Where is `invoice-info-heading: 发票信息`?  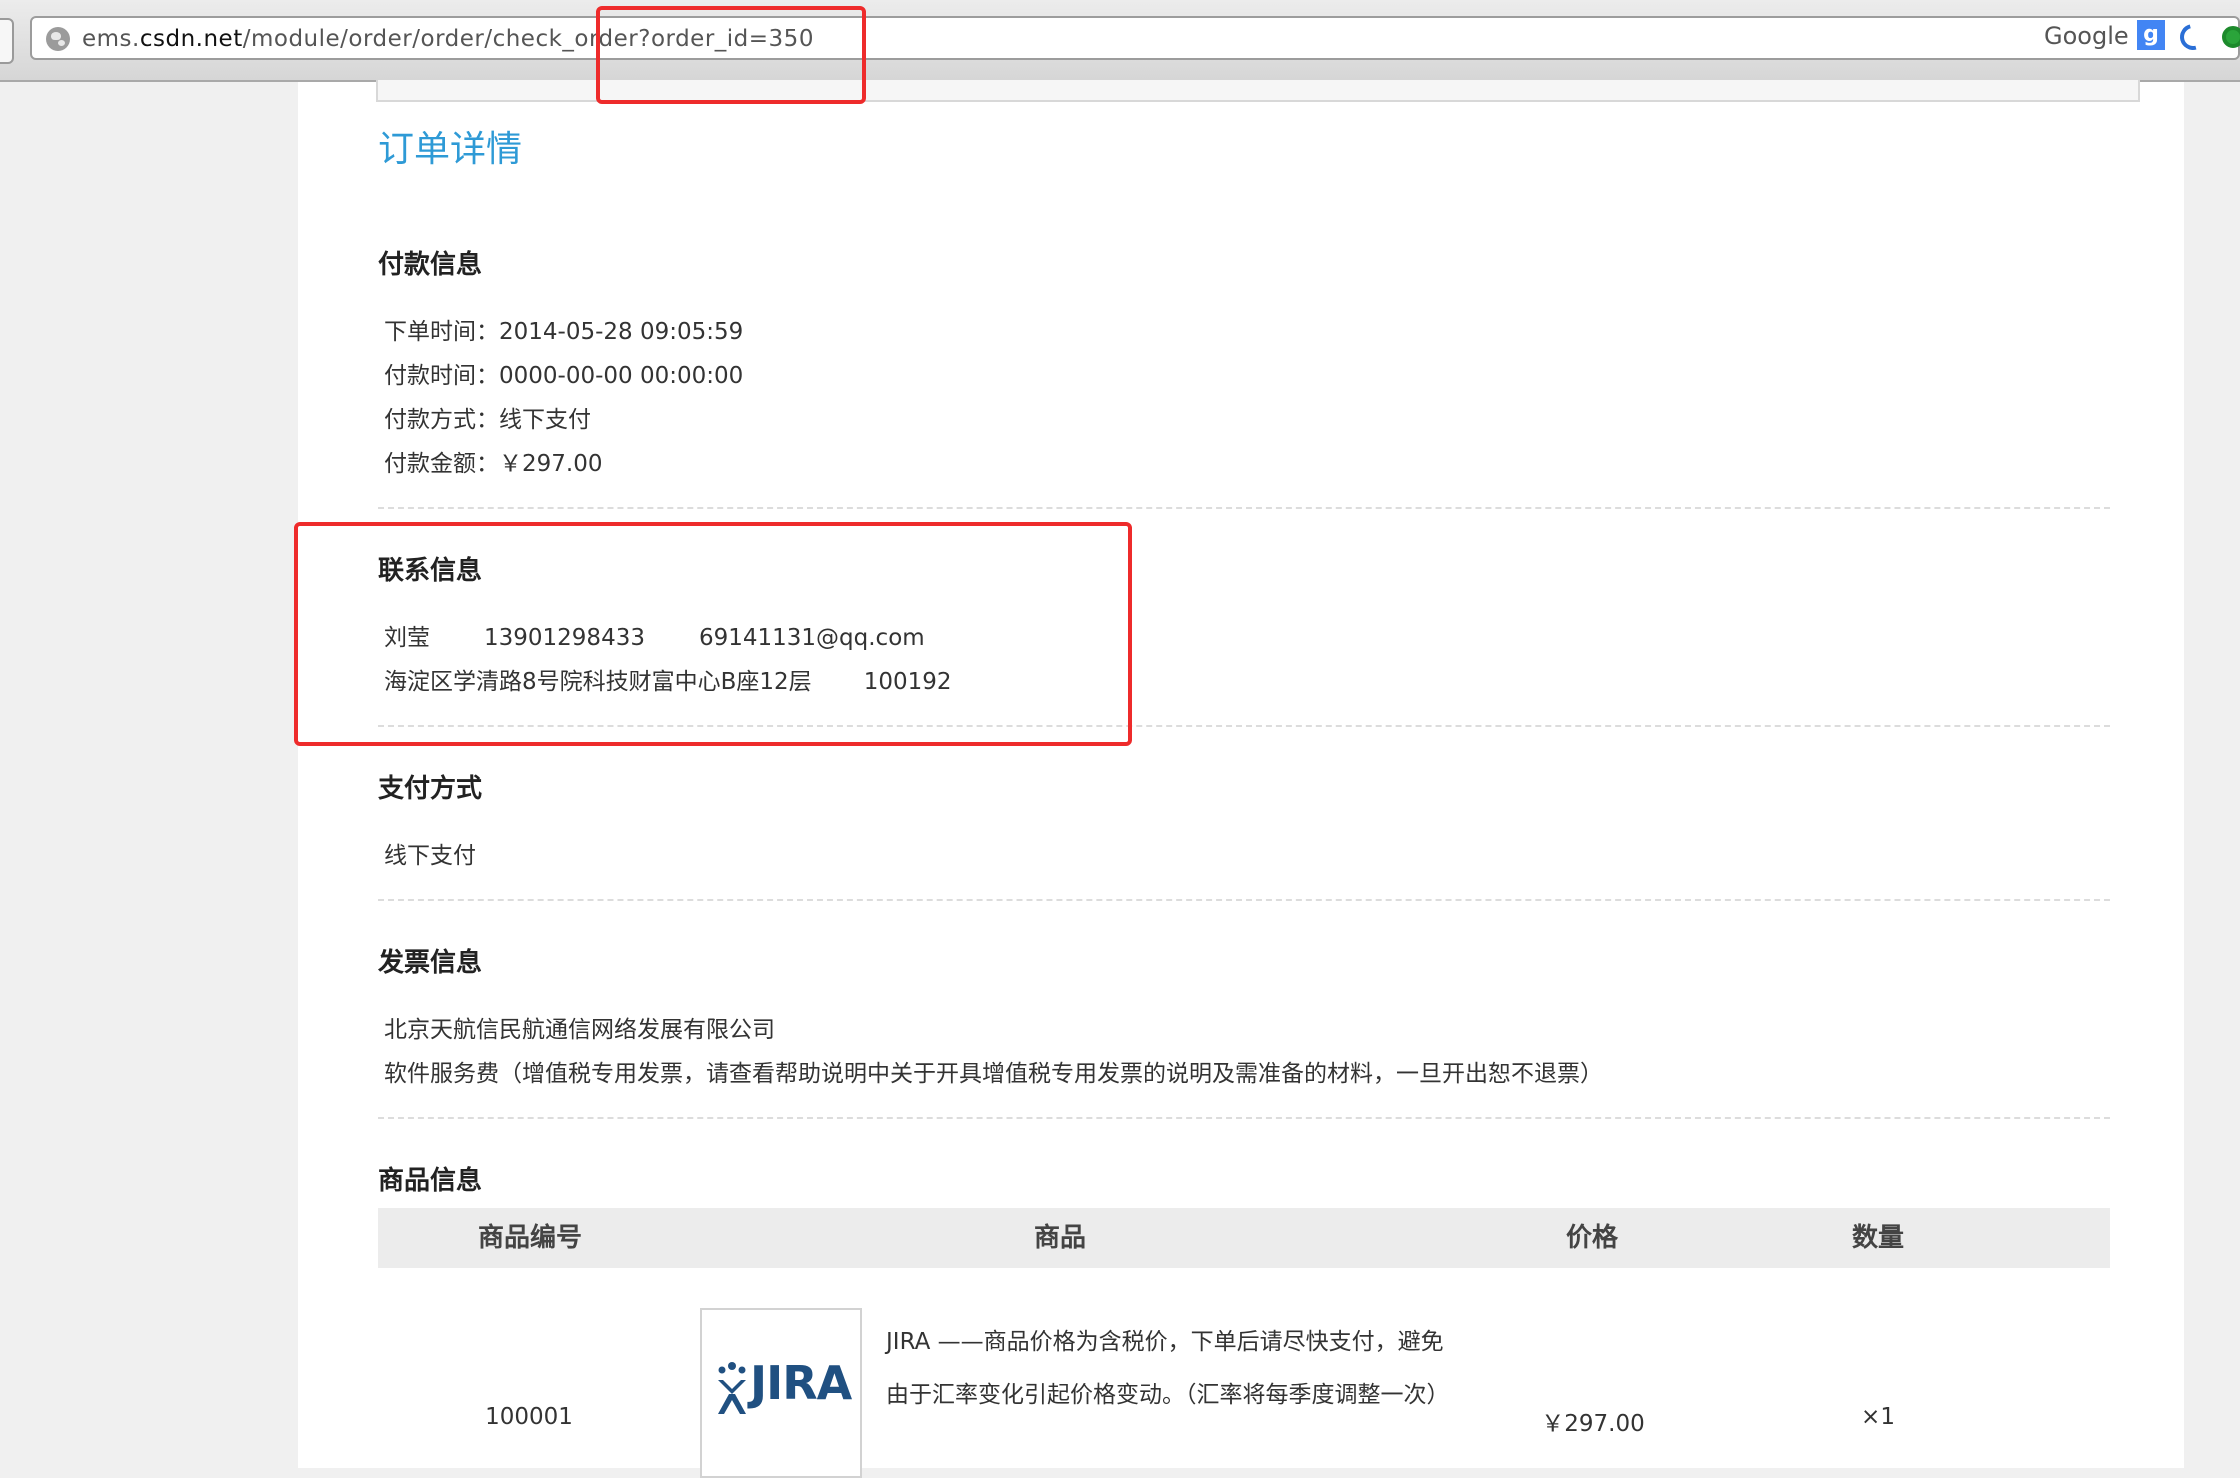 invoice-info-heading: 发票信息 is located at coordinates (430, 963).